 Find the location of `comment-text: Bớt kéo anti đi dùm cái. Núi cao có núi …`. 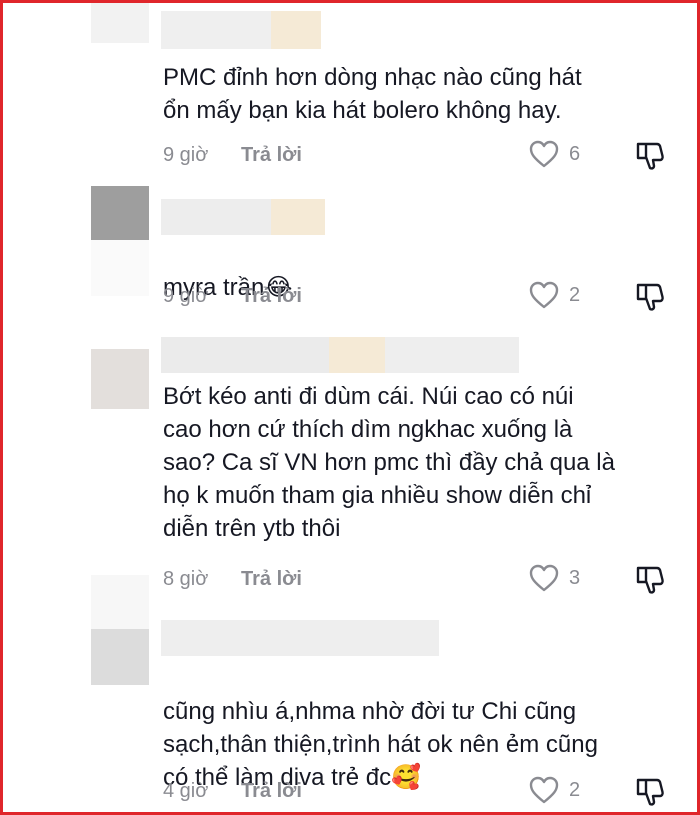

comment-text: Bớt kéo anti đi dùm cái. Núi cao có núi … is located at coordinates (389, 462).